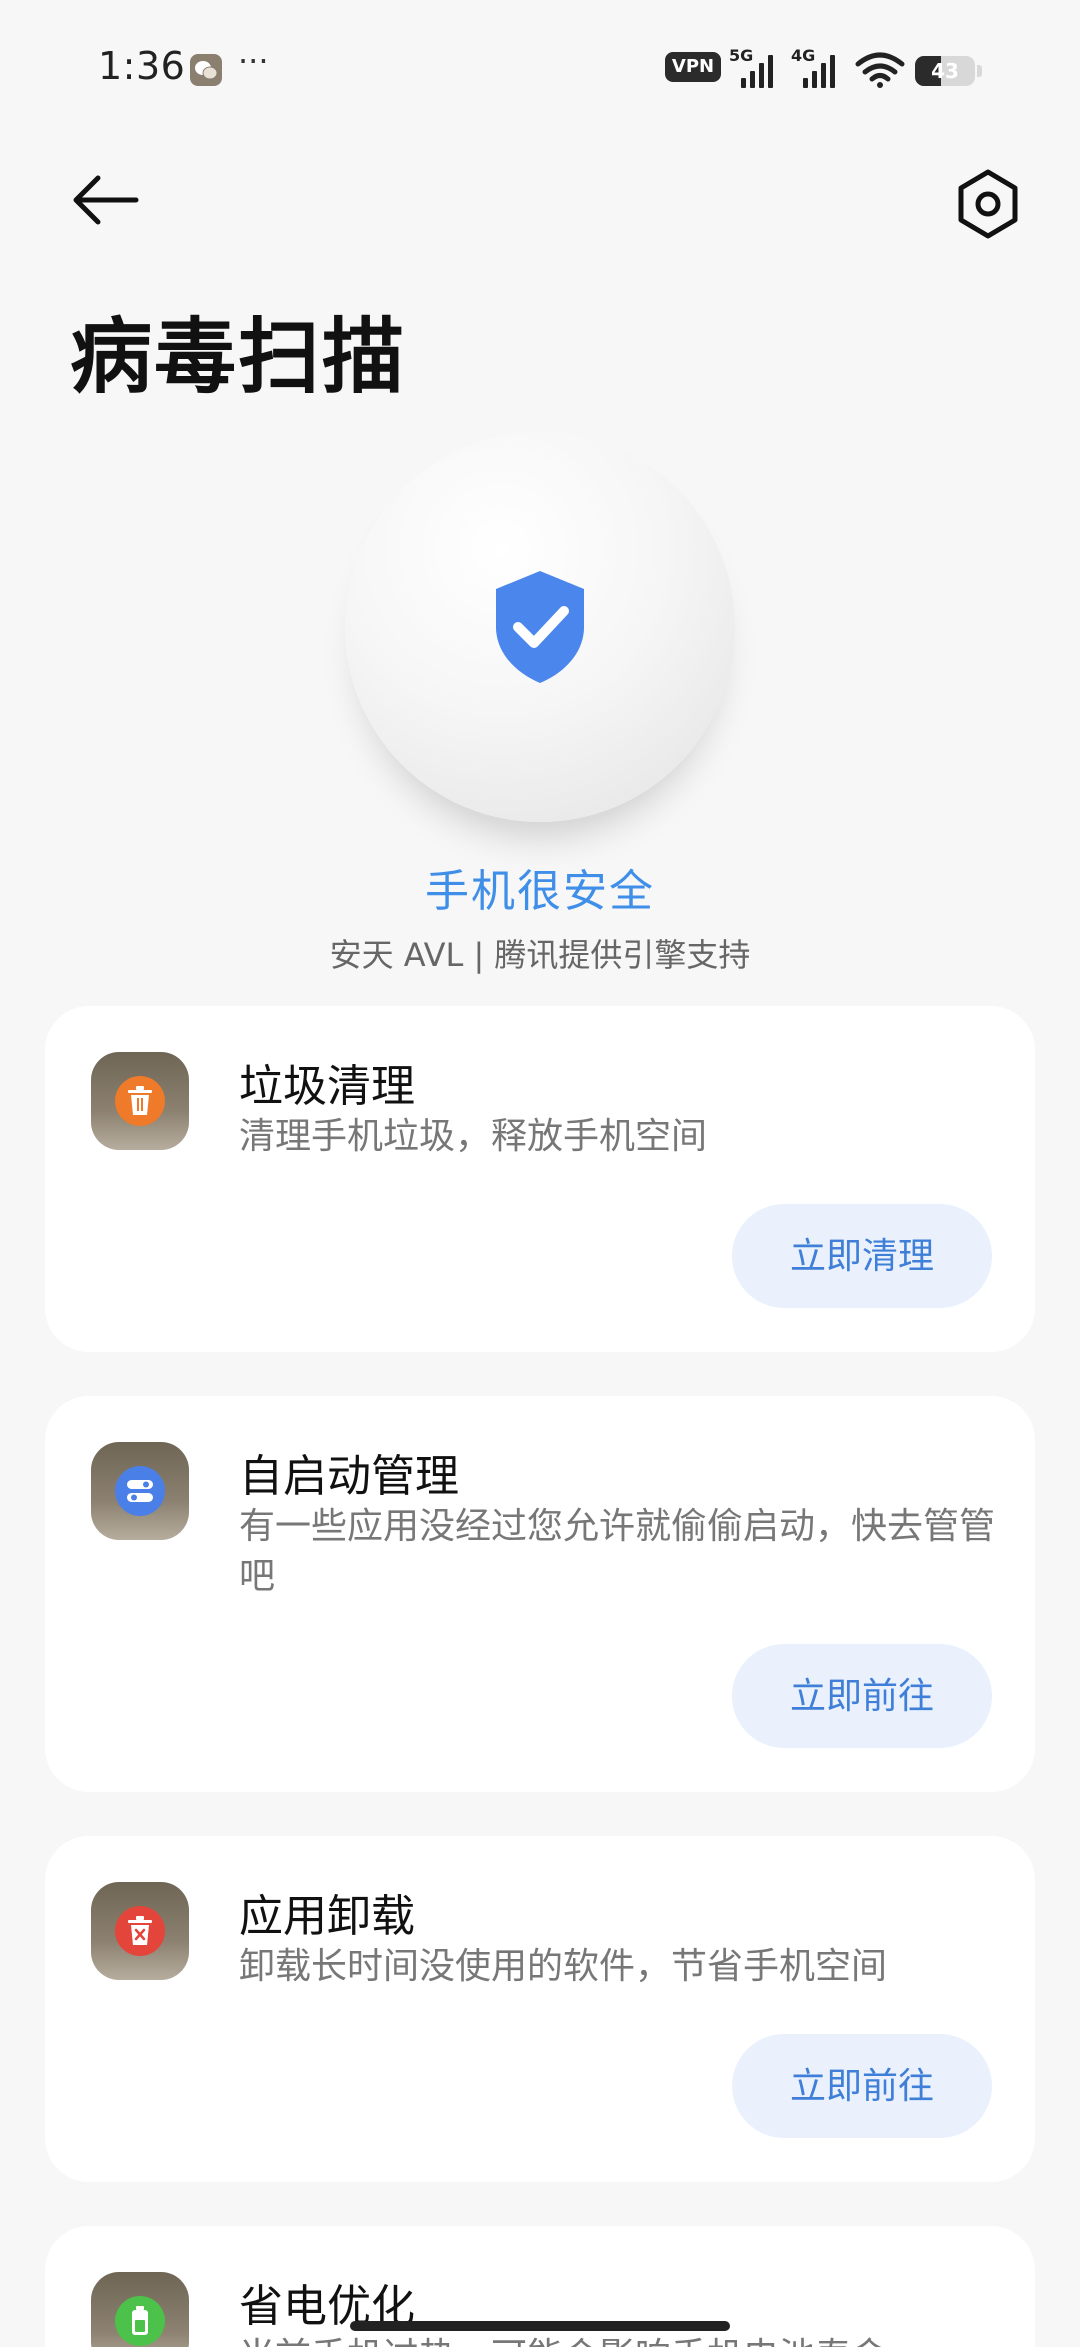 Image resolution: width=1080 pixels, height=2347 pixels. What do you see at coordinates (140, 2320) in the screenshot?
I see `battery-icon` at bounding box center [140, 2320].